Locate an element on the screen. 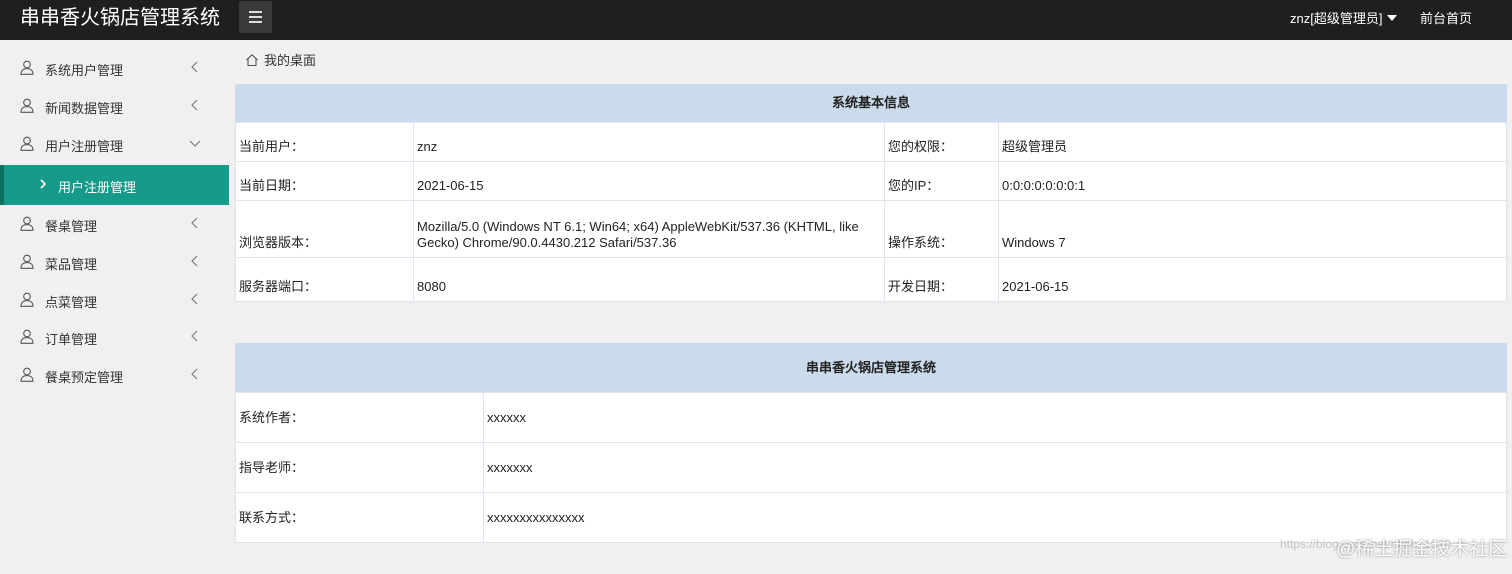 This screenshot has height=574, width=1512. user-menu: znz[超级管理员] is located at coordinates (1344, 17).